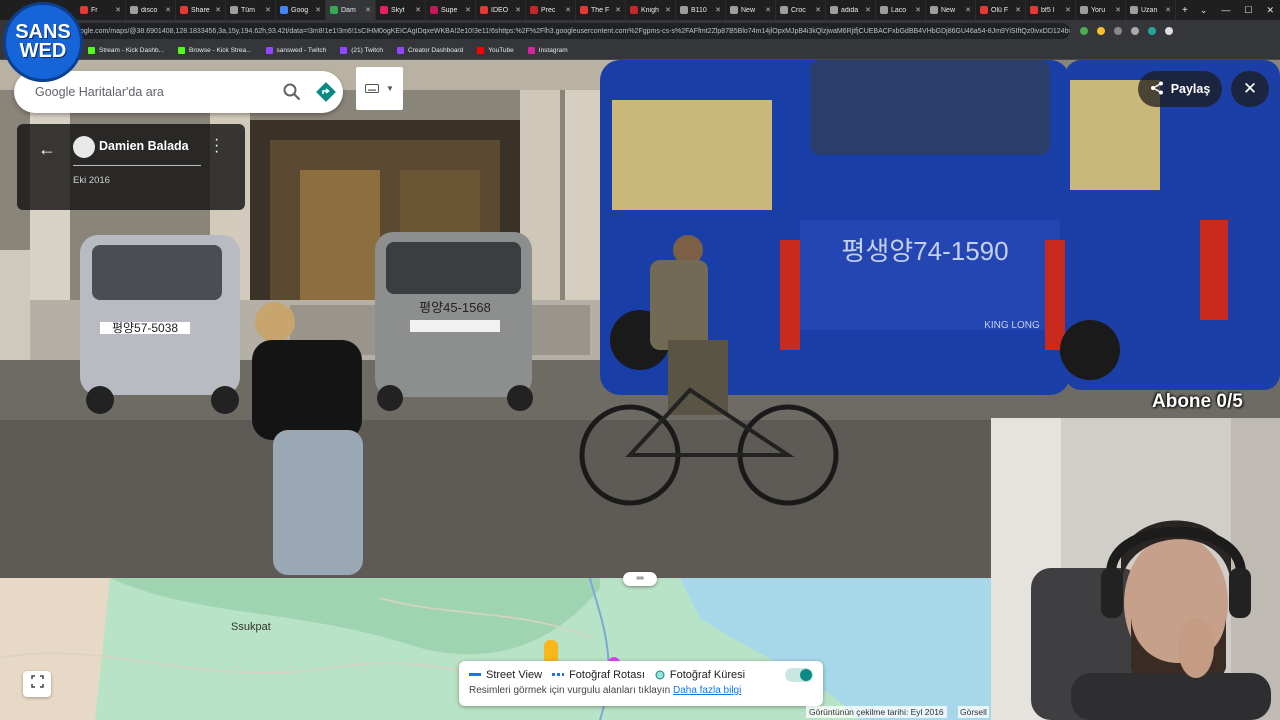 Image resolution: width=1280 pixels, height=720 pixels. Describe the element at coordinates (801, 10) in the screenshot. I see `browser-tab: Croc ✕` at that location.